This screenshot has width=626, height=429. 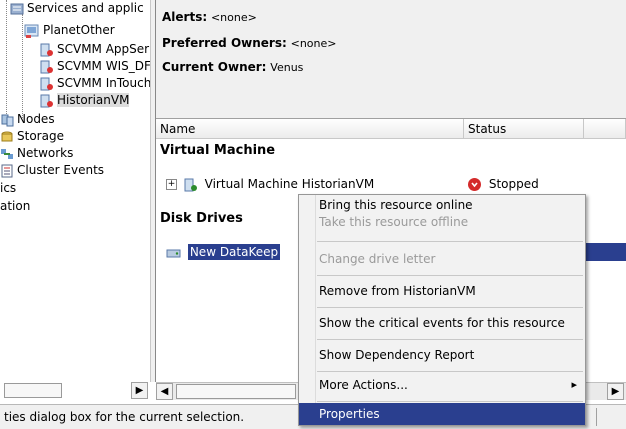 I want to click on current-owner-line: Current Owner: Venus, so click(x=233, y=67).